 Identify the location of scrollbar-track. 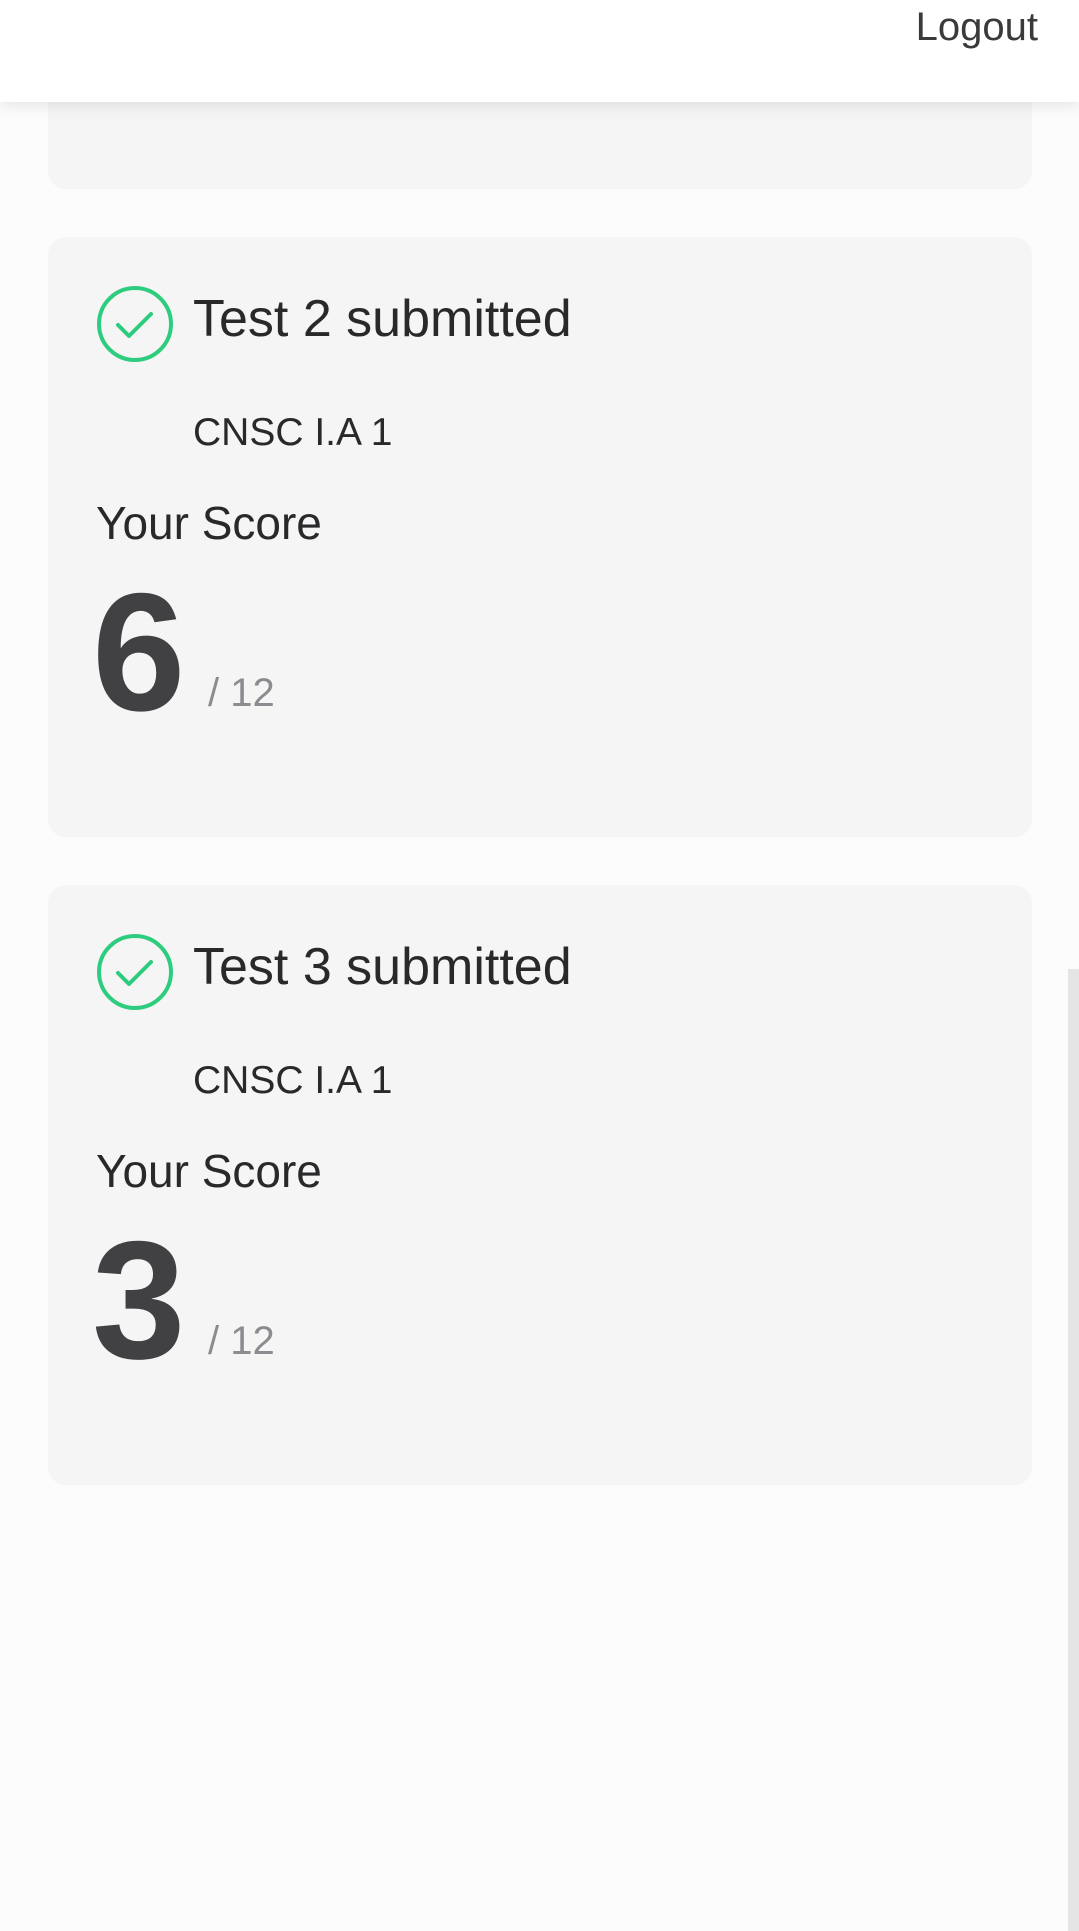
(1073, 1450).